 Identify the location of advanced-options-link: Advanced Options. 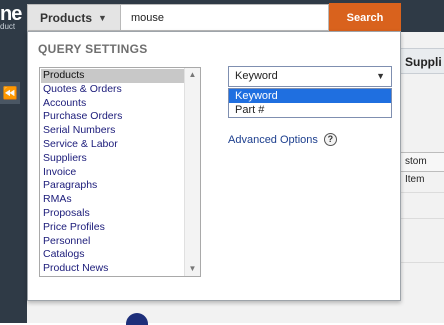
(273, 140).